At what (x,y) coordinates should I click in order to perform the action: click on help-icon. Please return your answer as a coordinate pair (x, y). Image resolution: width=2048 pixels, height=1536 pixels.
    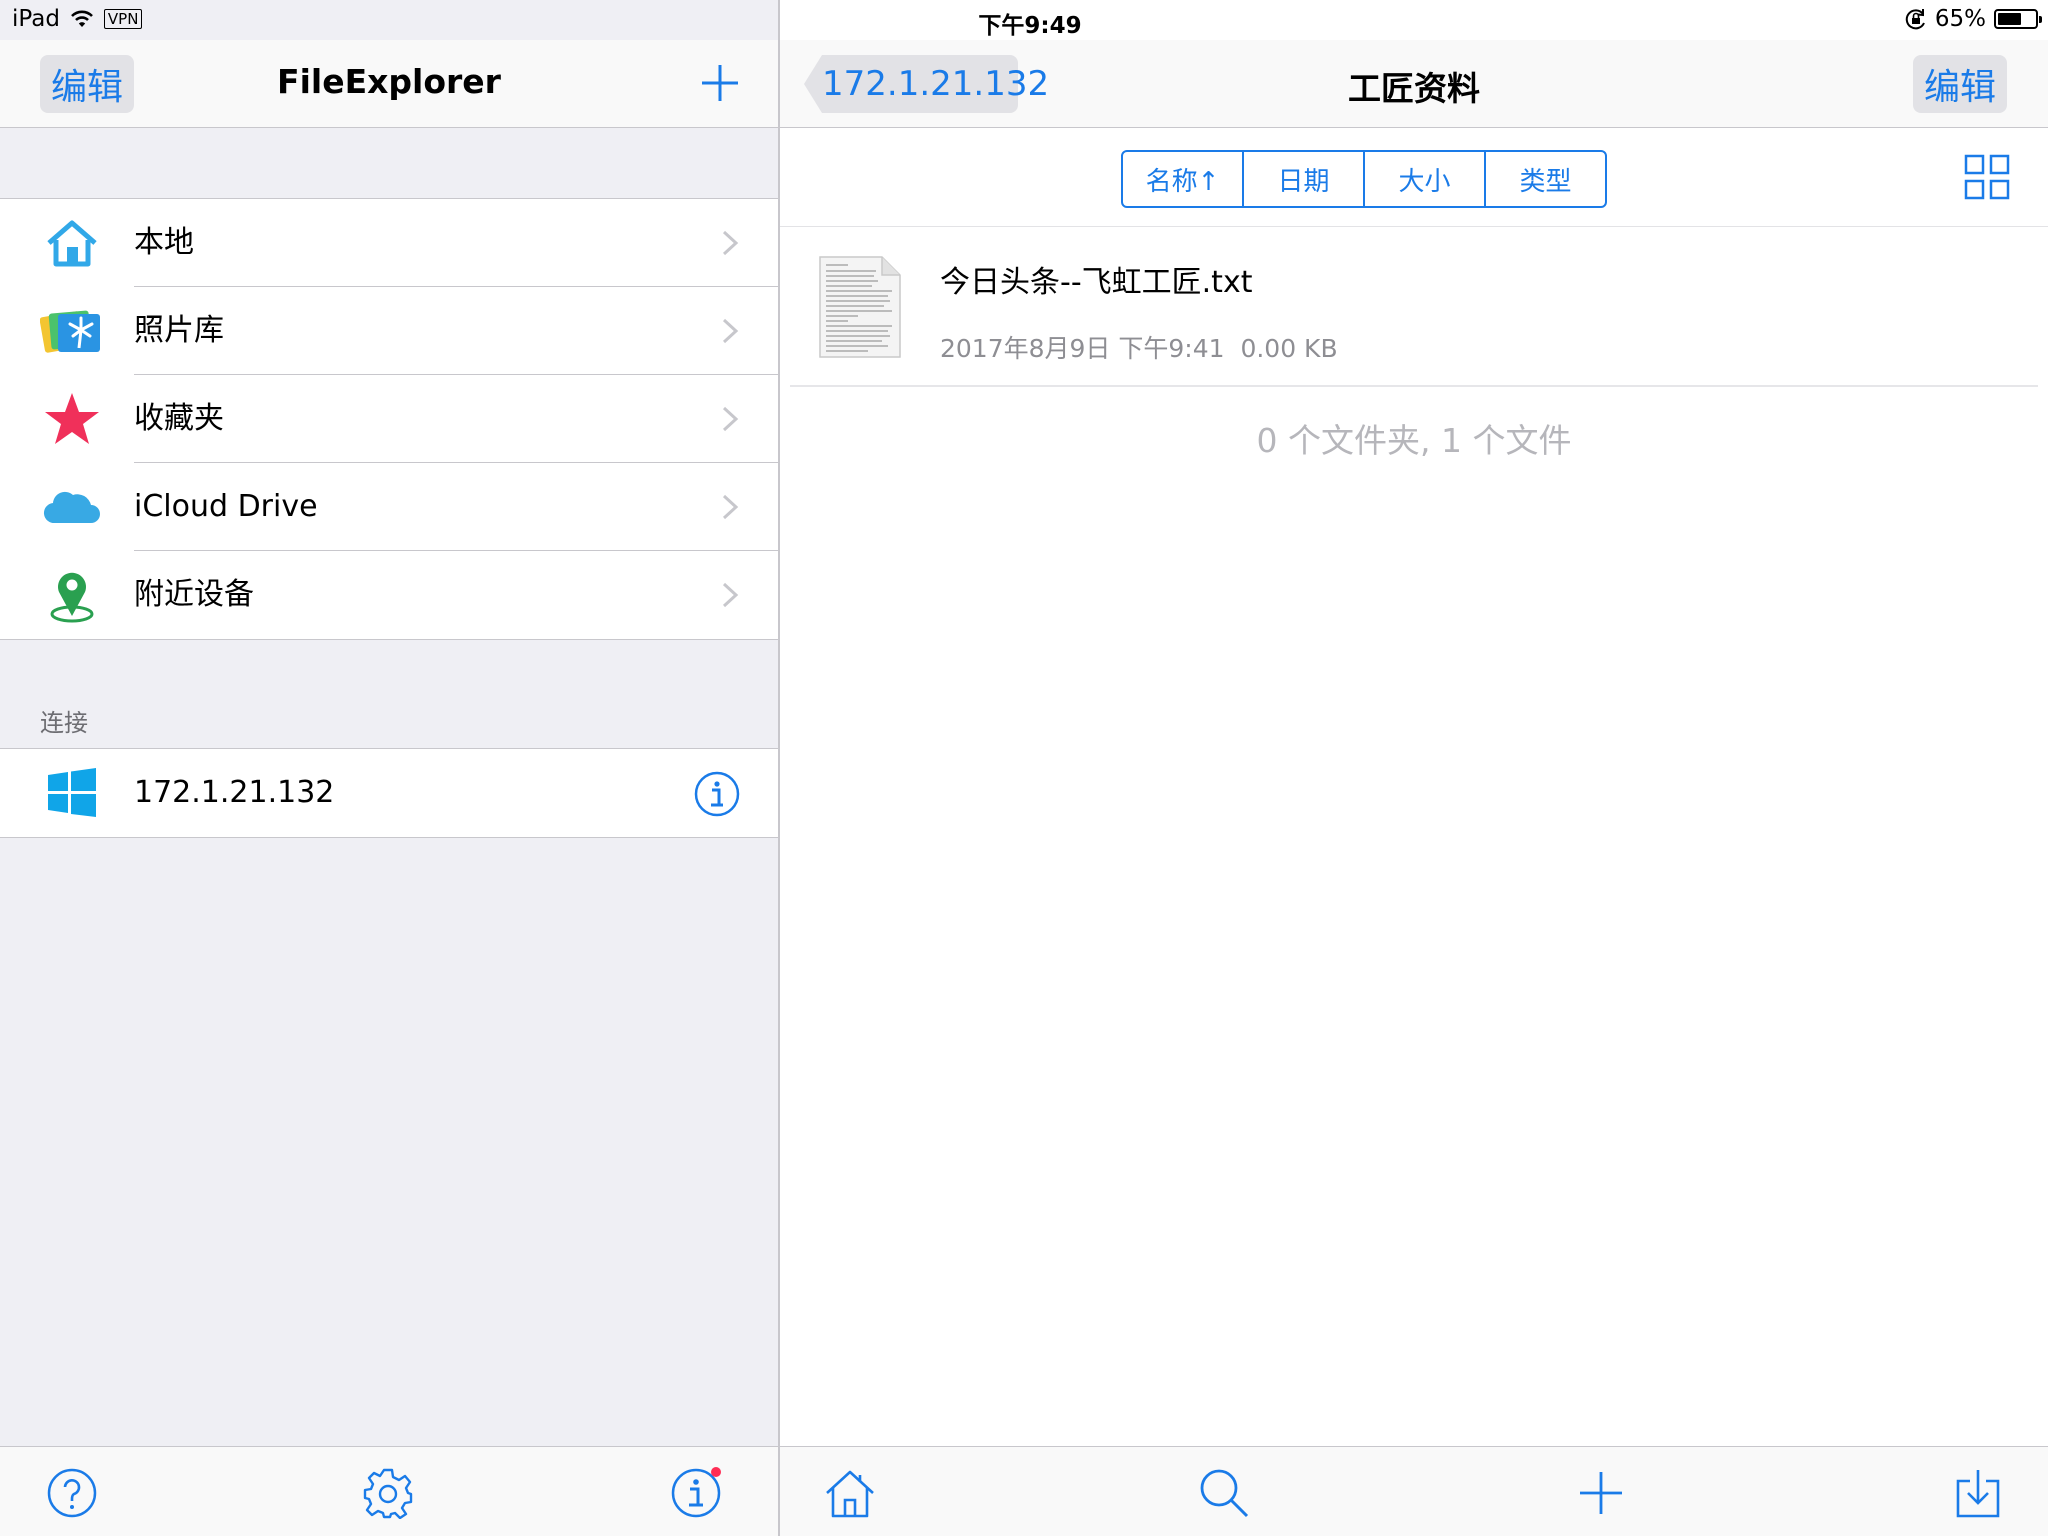
    Looking at the image, I should click on (72, 1493).